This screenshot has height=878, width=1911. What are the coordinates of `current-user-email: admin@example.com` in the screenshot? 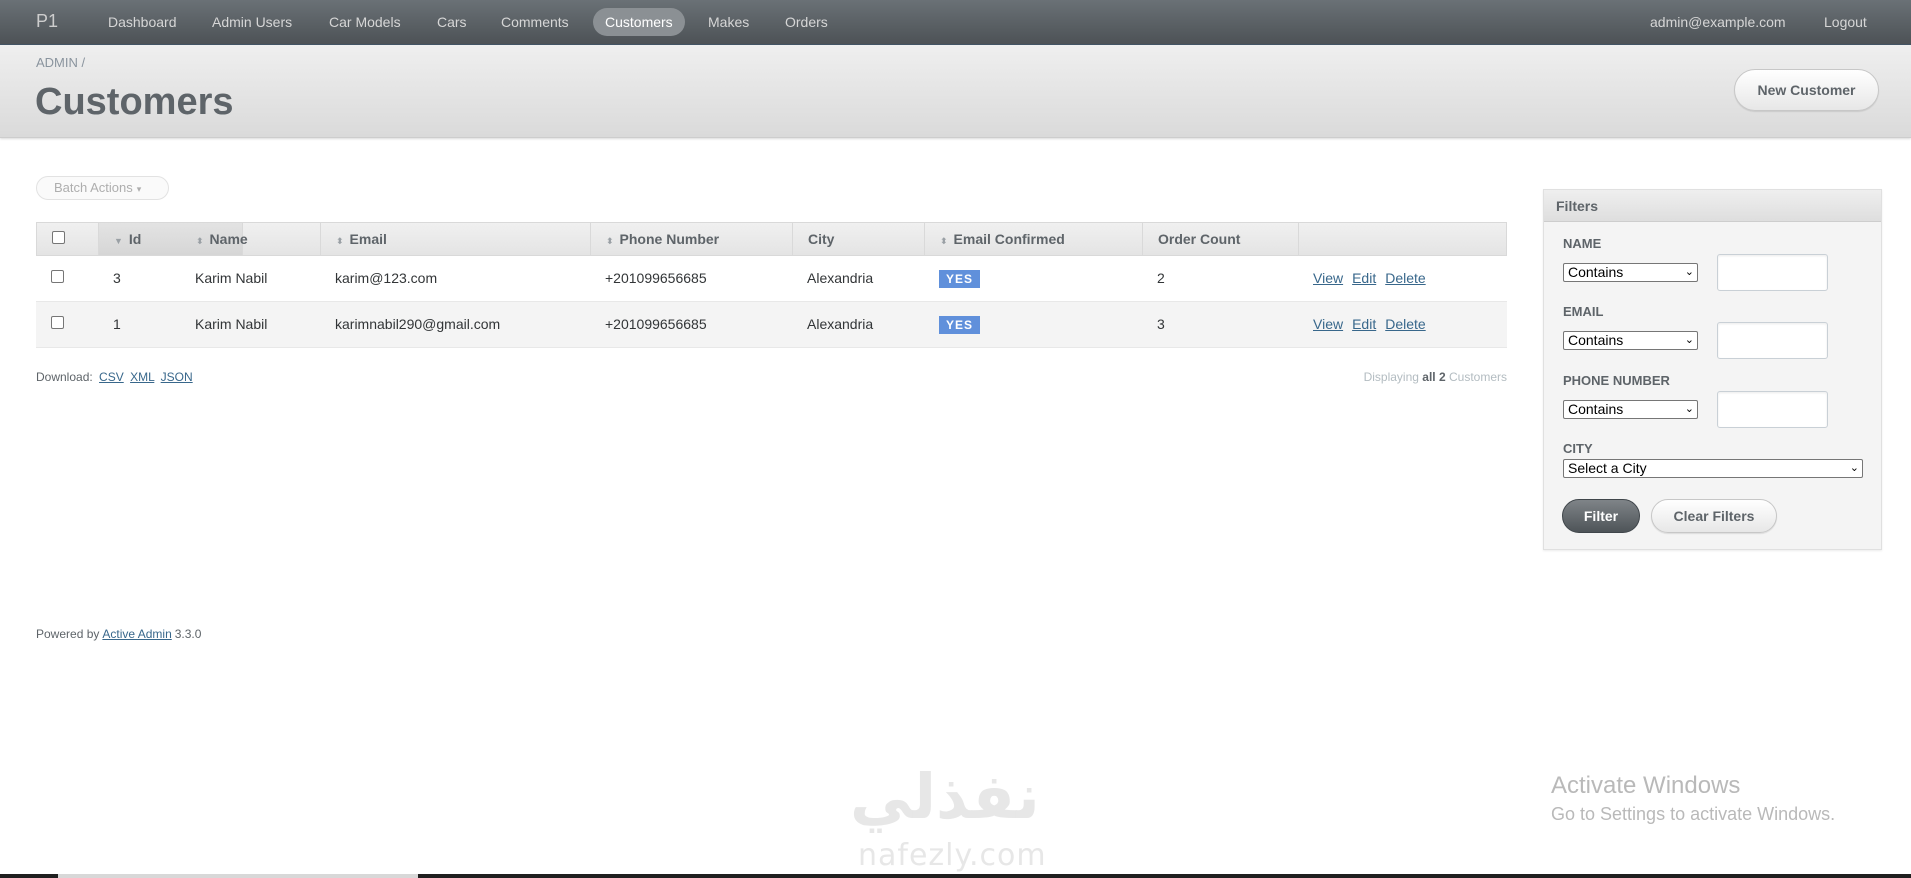 It's located at (1718, 22).